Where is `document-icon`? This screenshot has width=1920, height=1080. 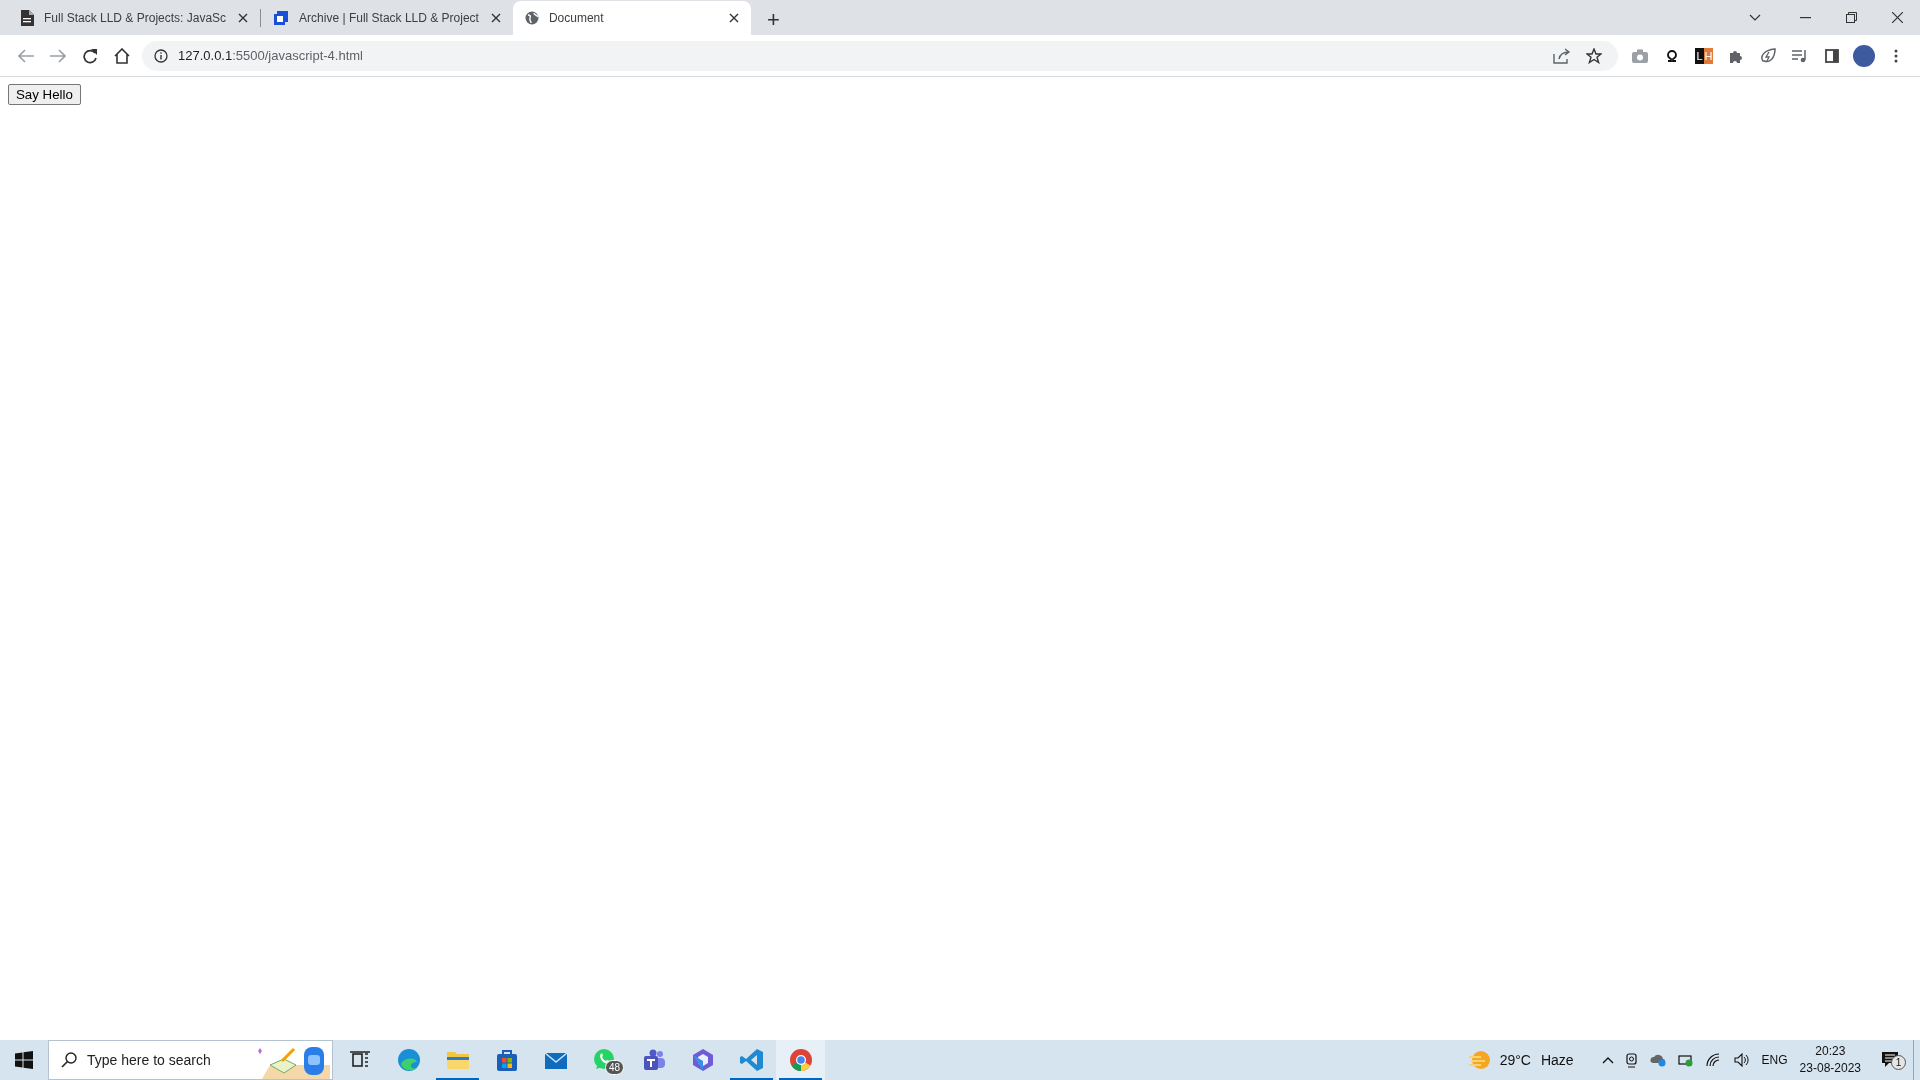
document-icon is located at coordinates (27, 18).